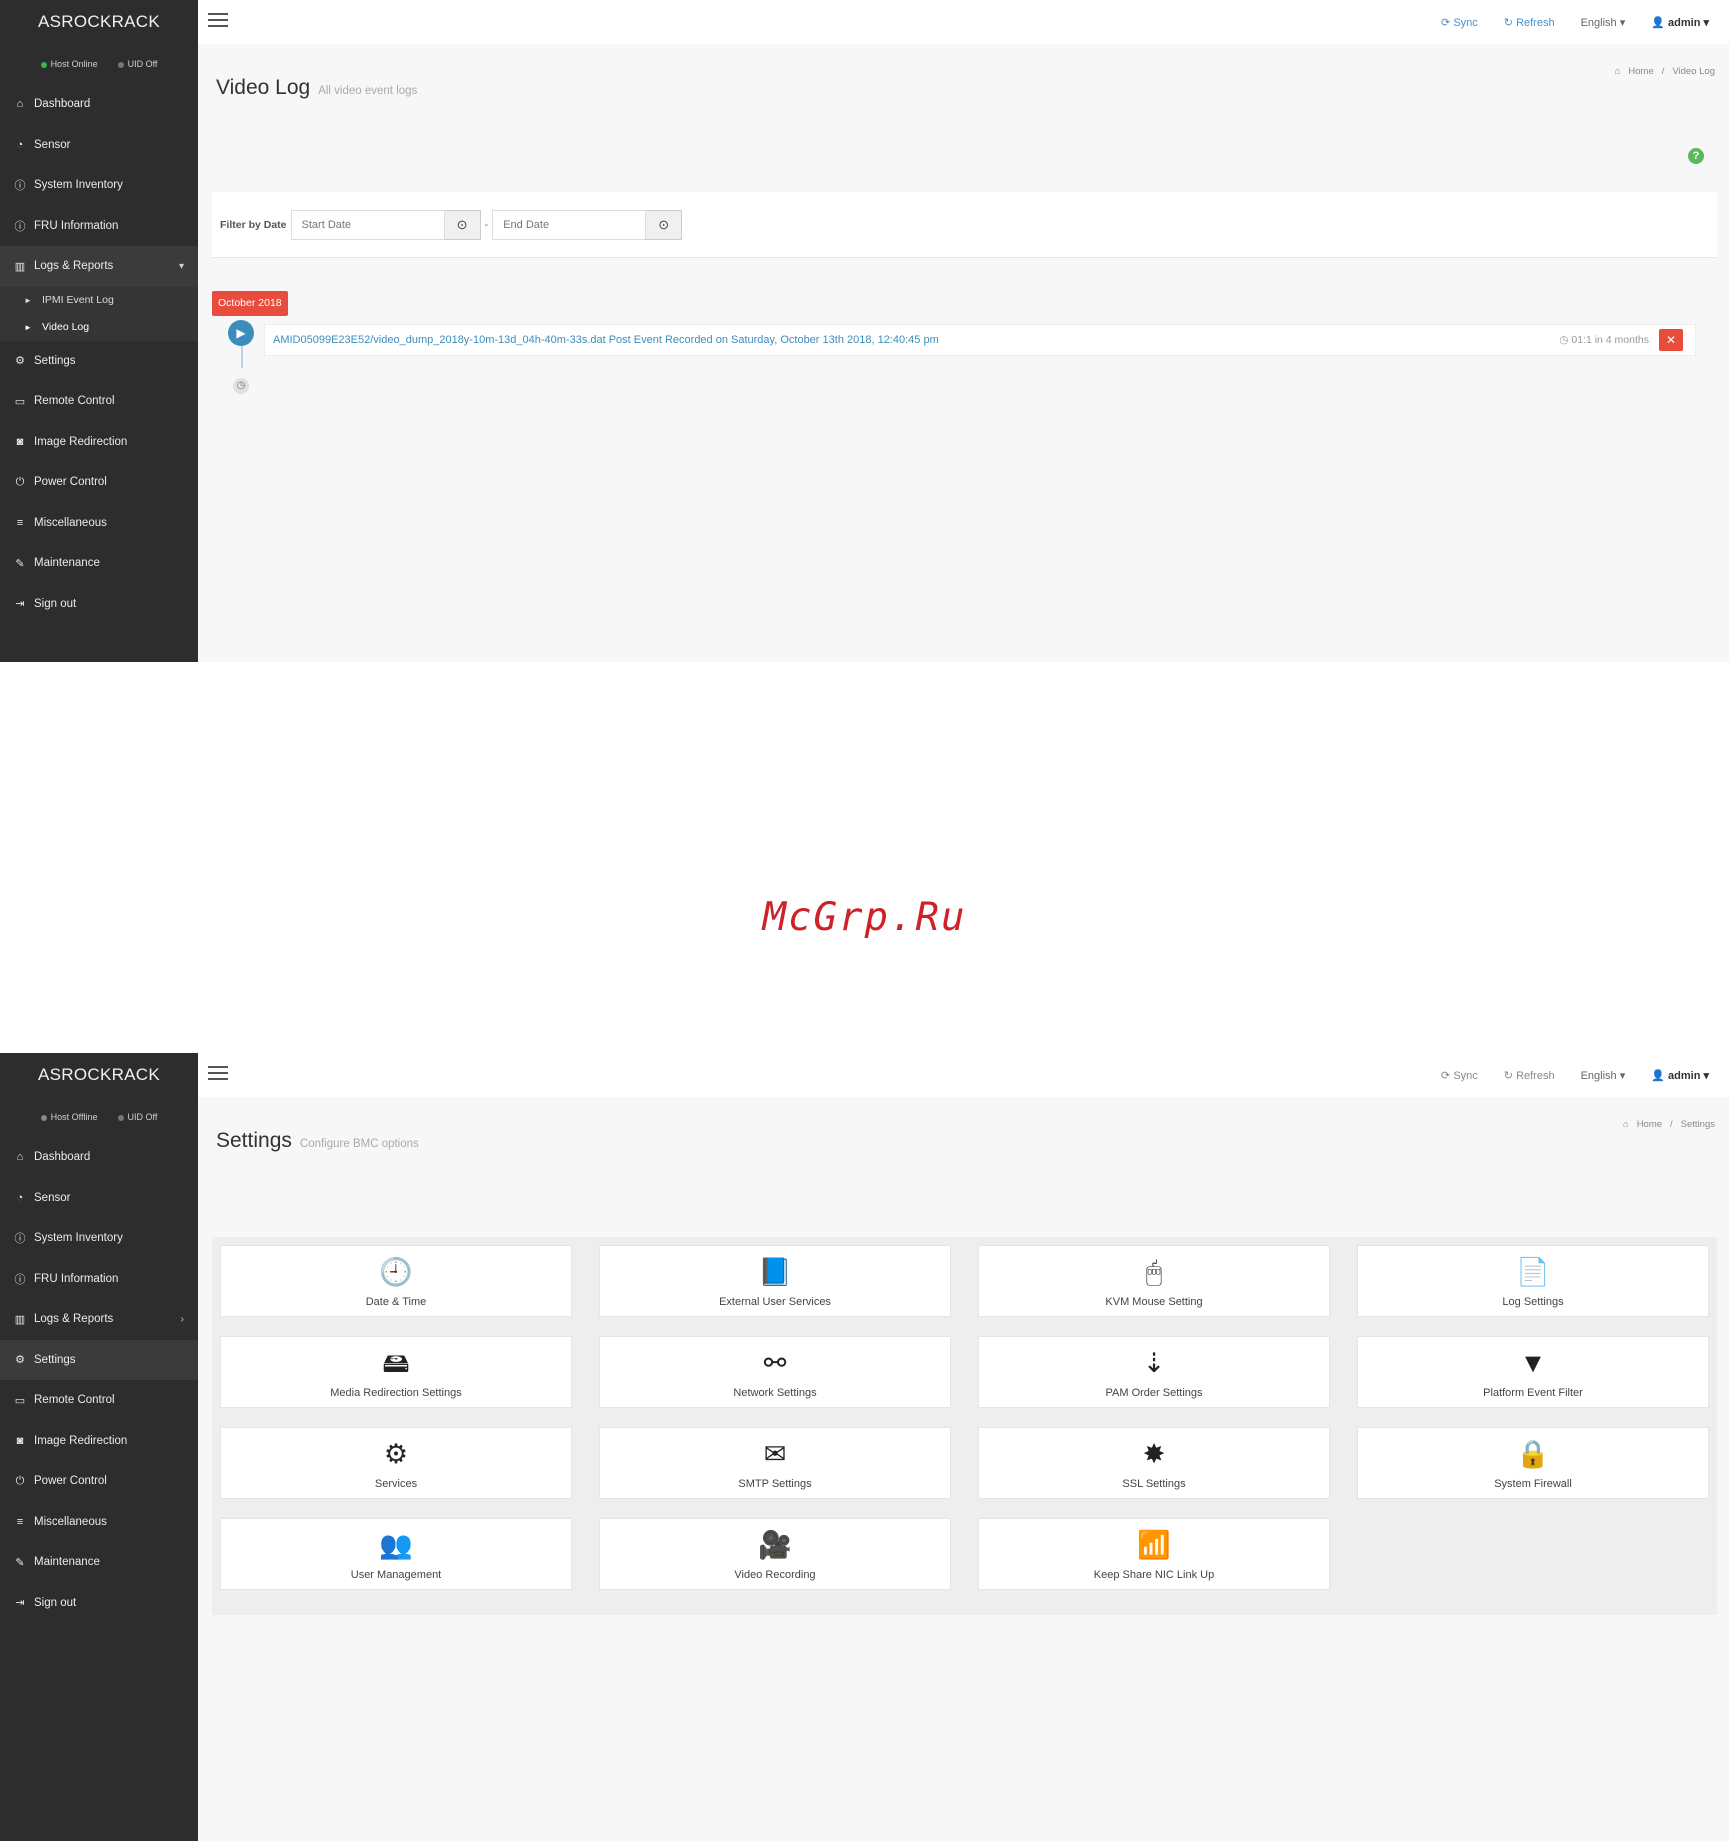 This screenshot has height=1841, width=1729. Describe the element at coordinates (1533, 1281) in the screenshot. I see `tile-log-settings: 📄 Log Settings` at that location.